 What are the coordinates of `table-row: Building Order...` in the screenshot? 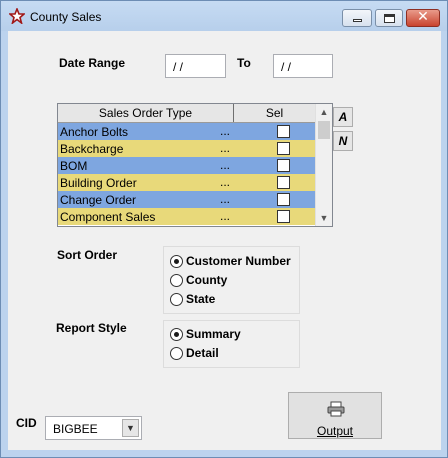 It's located at (186, 182).